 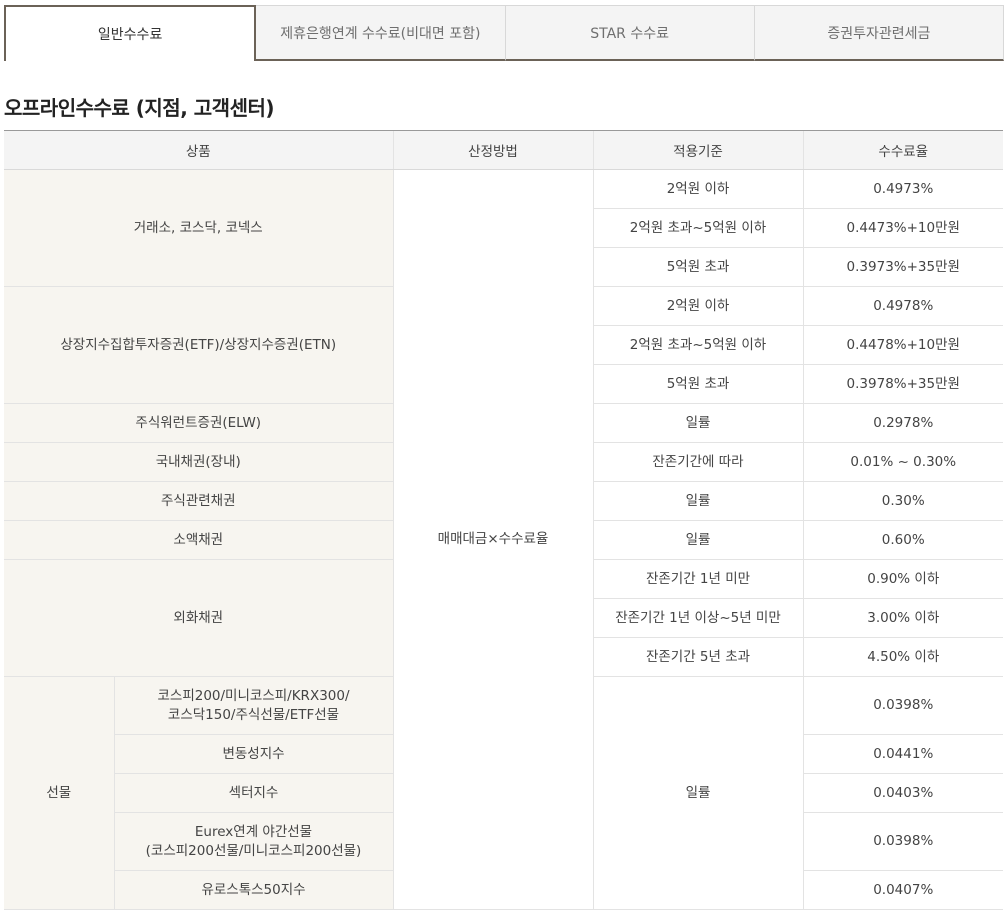 I want to click on rate-cell: 0.4973%, so click(x=902, y=189).